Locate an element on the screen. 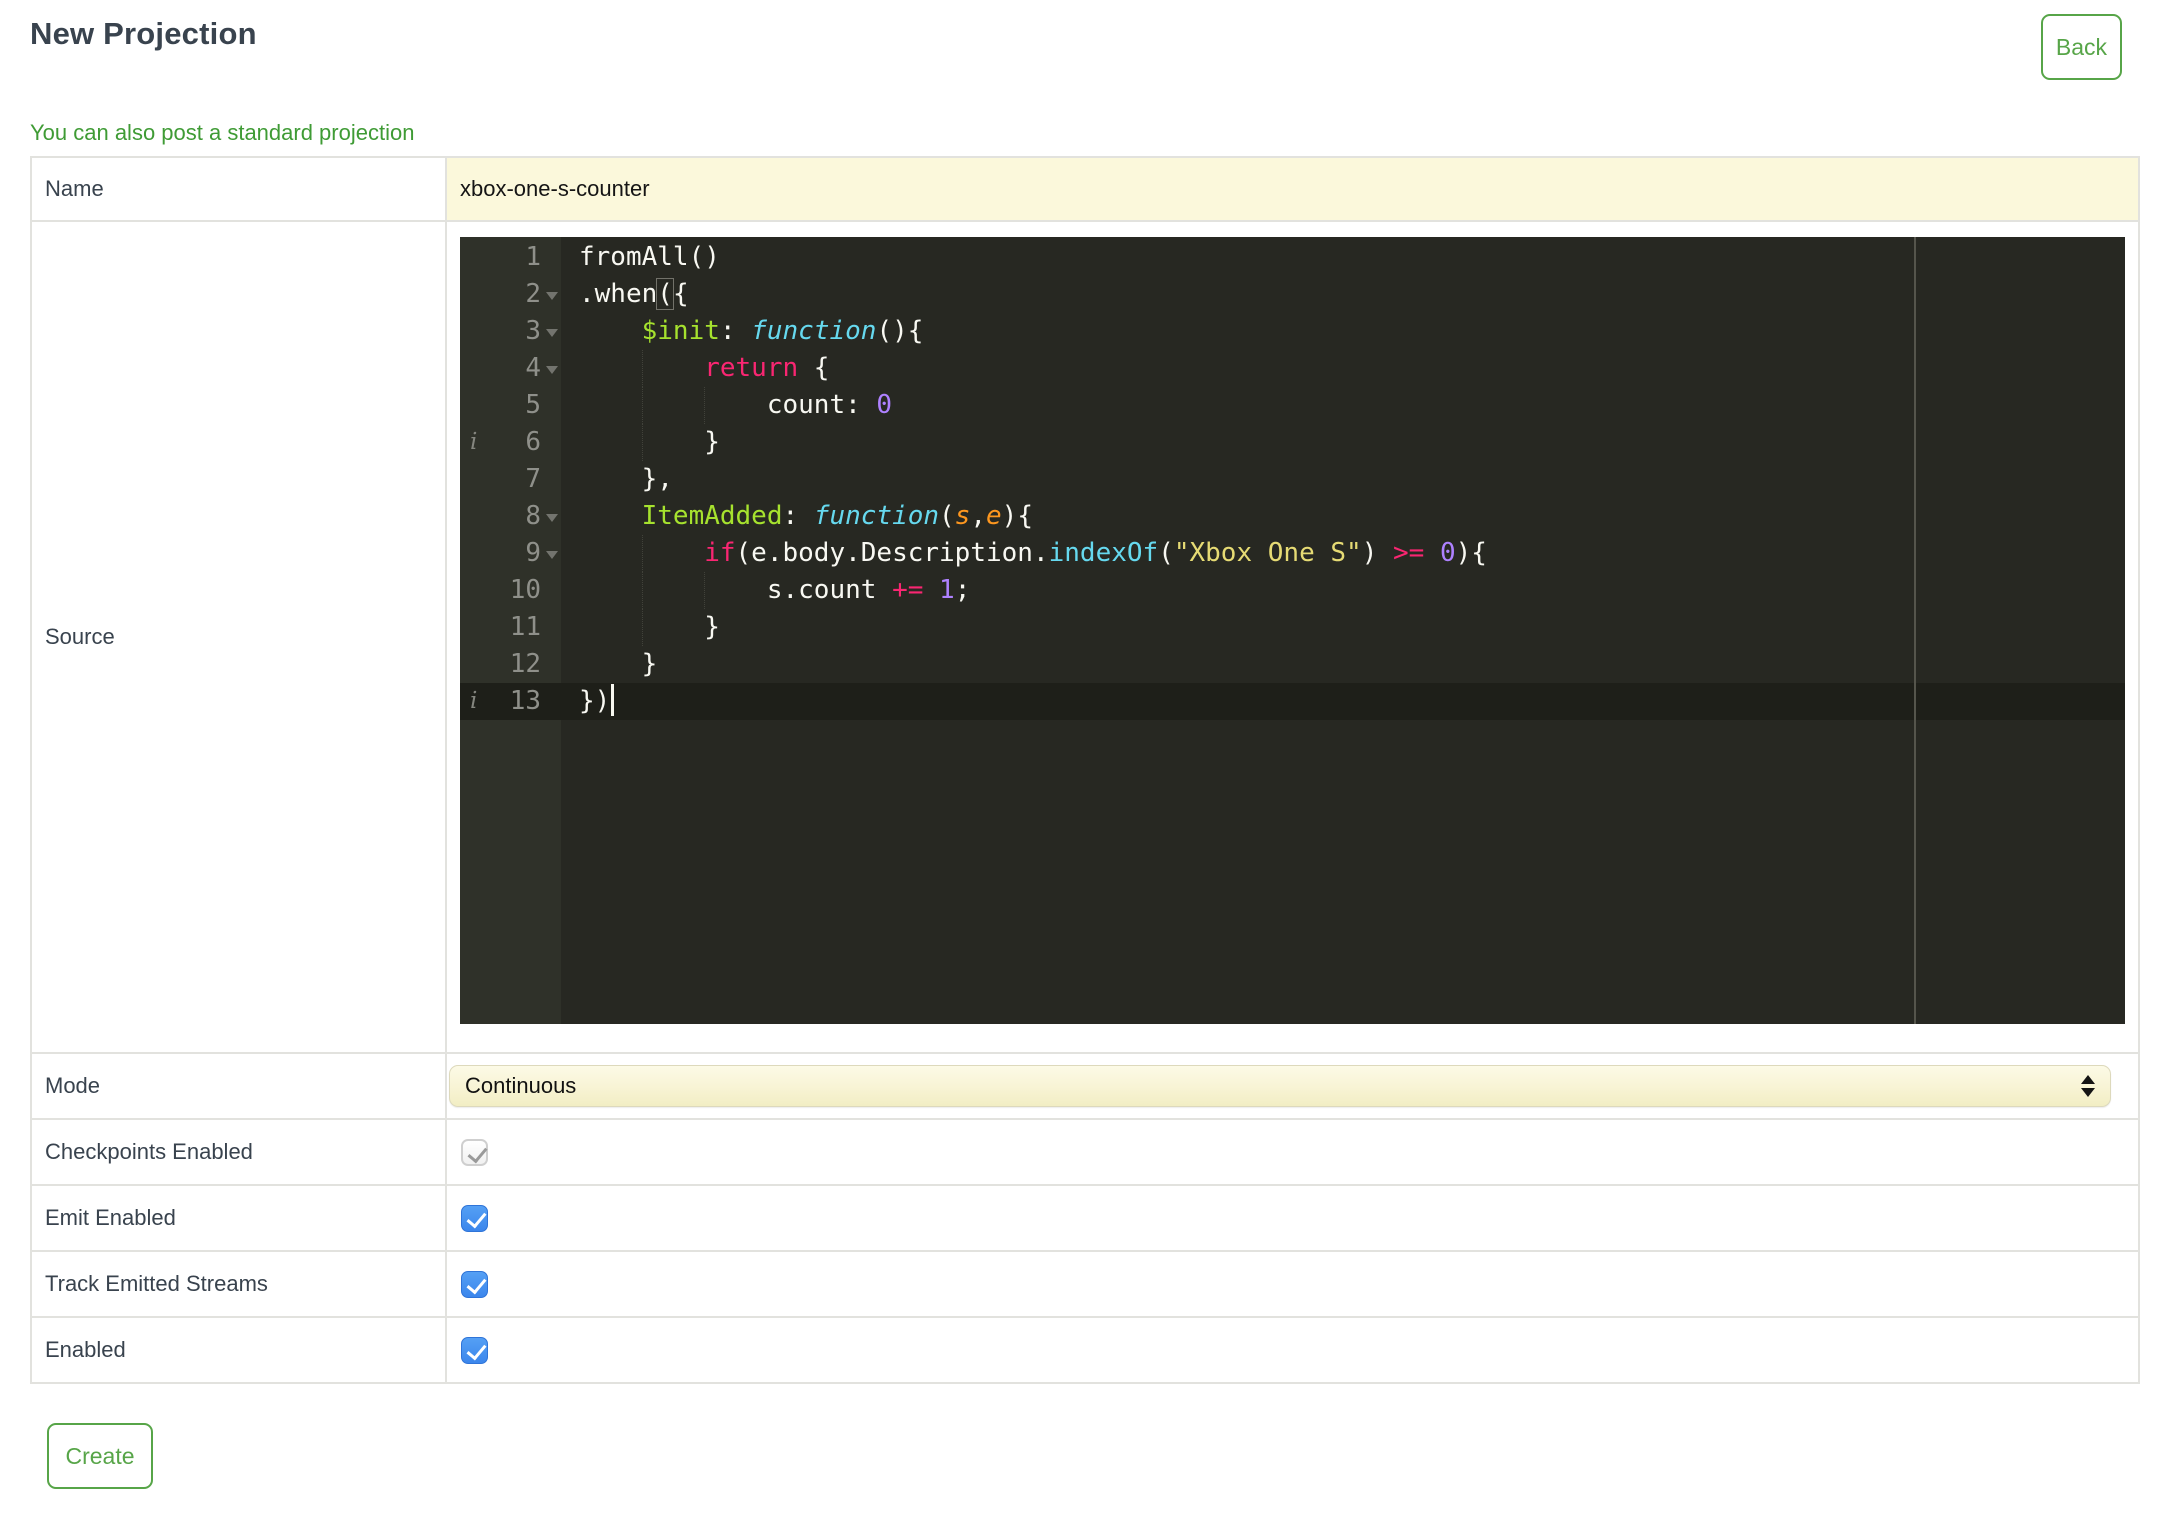 Image resolution: width=2166 pixels, height=1513 pixels. mode-selected-value: Continuous is located at coordinates (521, 1085).